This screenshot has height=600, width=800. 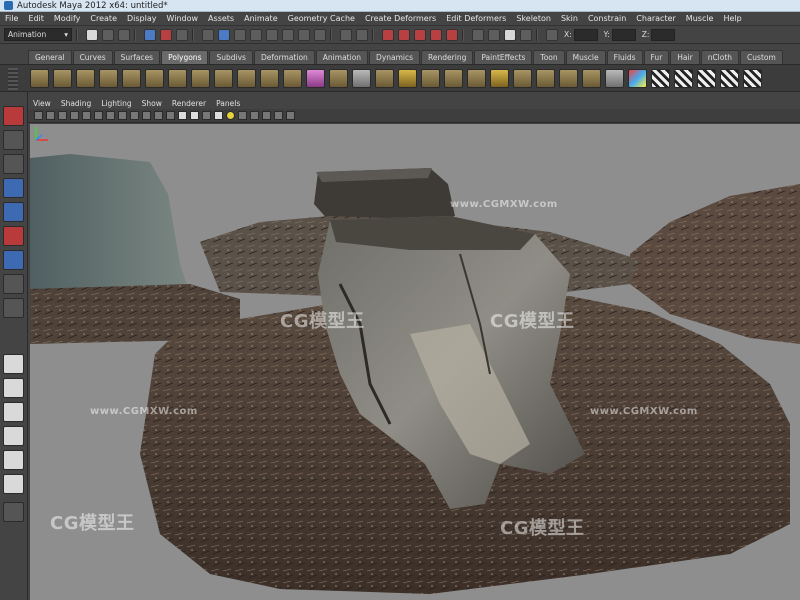 What do you see at coordinates (342, 57) in the screenshot?
I see `shelf-tab-animation: Animation` at bounding box center [342, 57].